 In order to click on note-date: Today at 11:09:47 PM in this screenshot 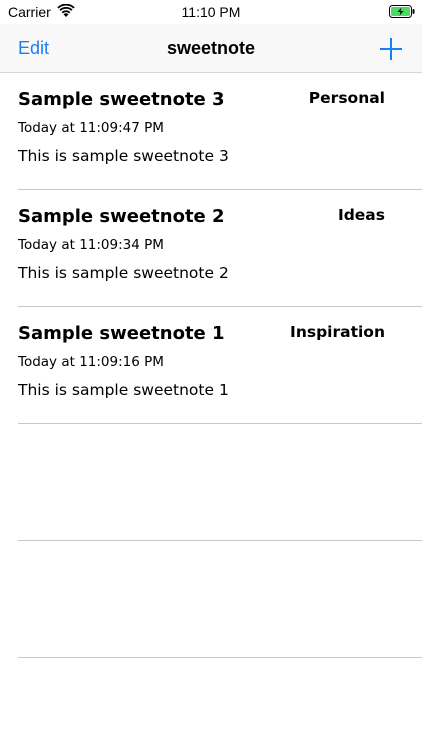, I will do `click(91, 128)`.